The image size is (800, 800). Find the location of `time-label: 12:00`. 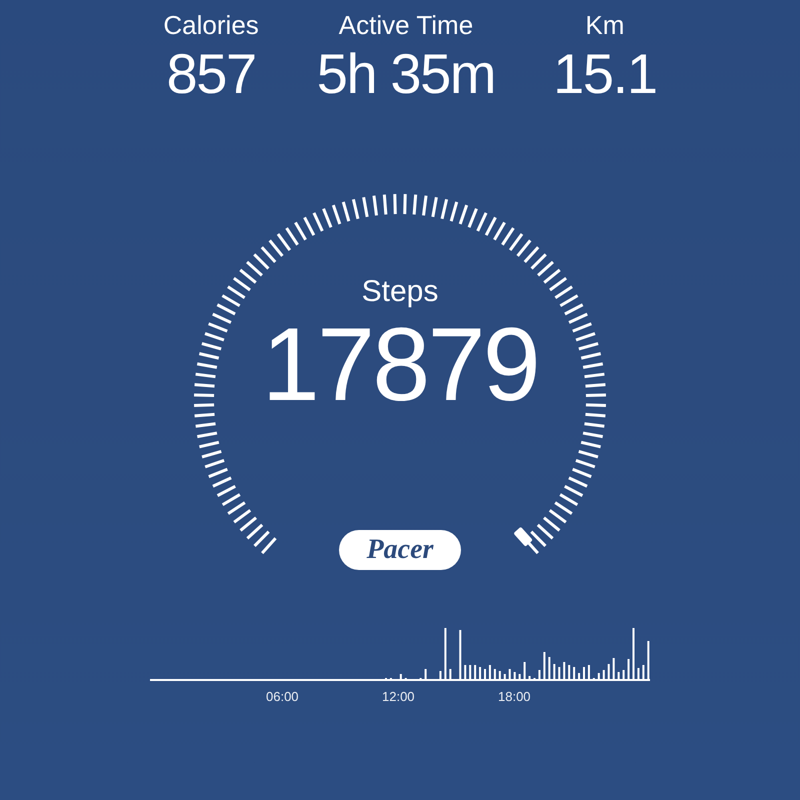

time-label: 12:00 is located at coordinates (398, 697).